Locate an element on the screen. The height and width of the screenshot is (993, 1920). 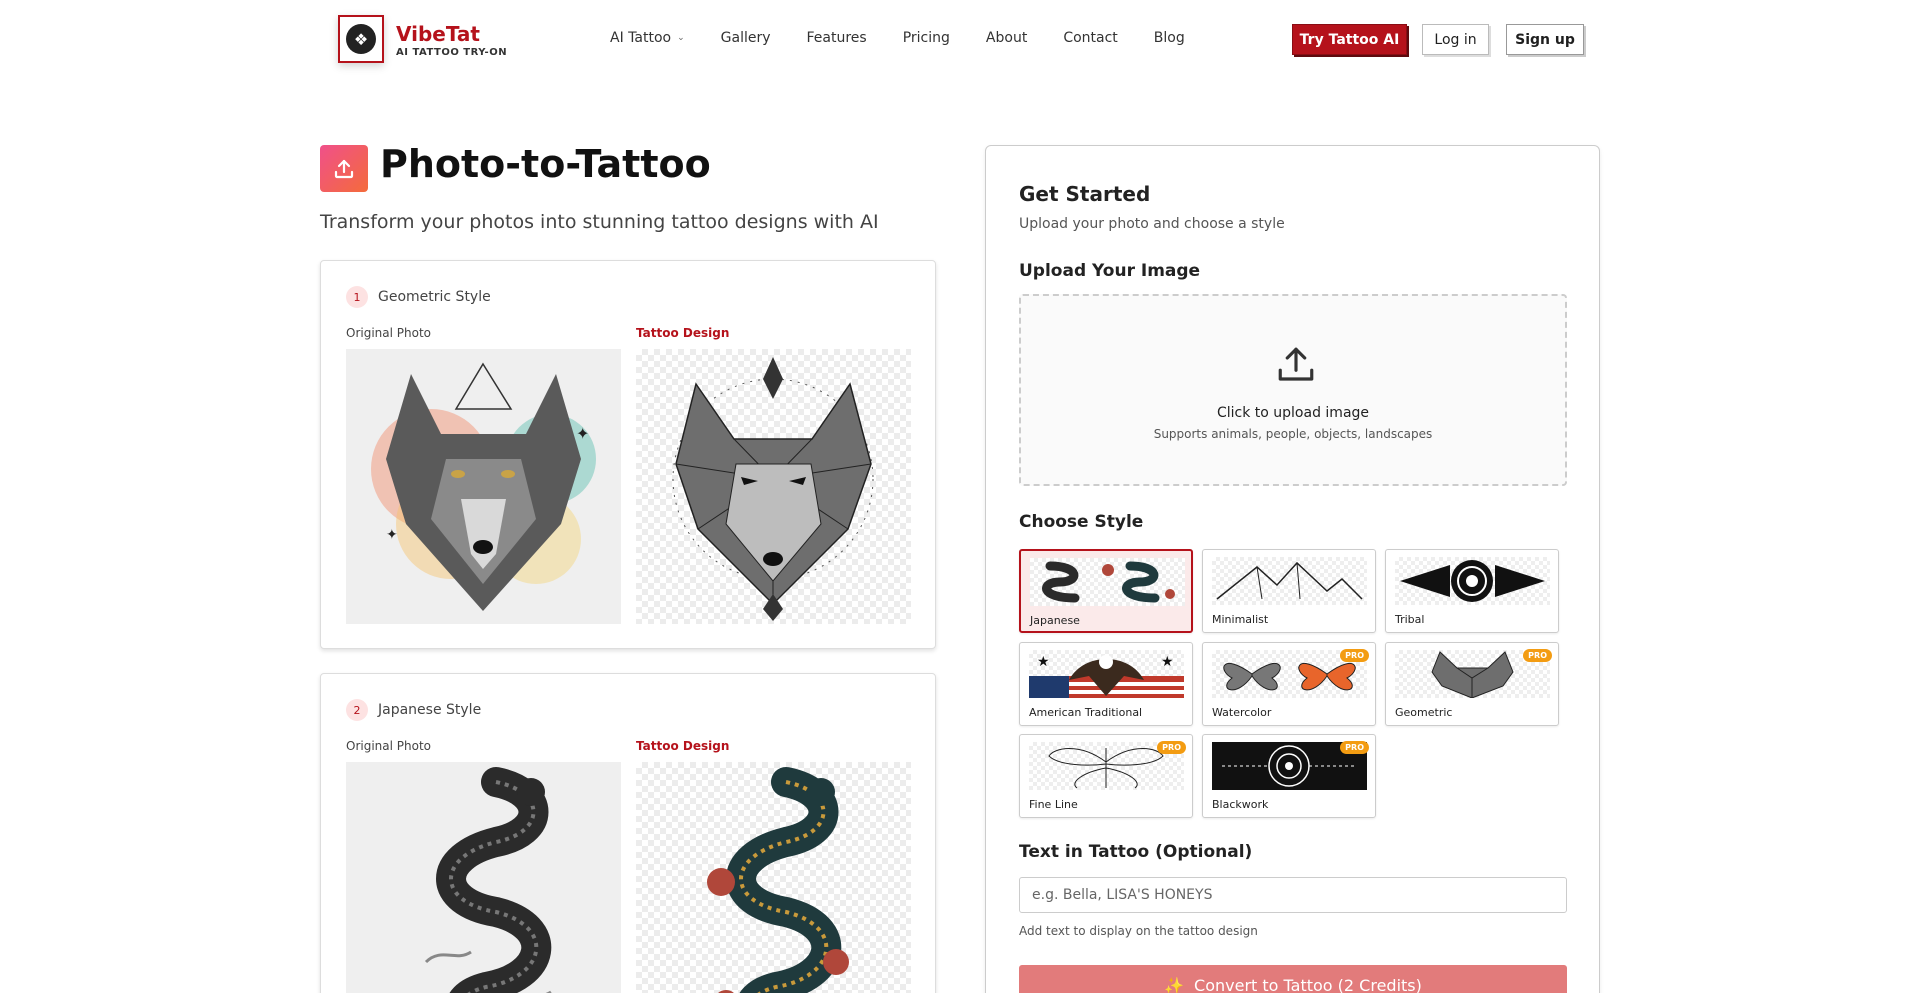
step-number-badge: 2 is located at coordinates (357, 710).